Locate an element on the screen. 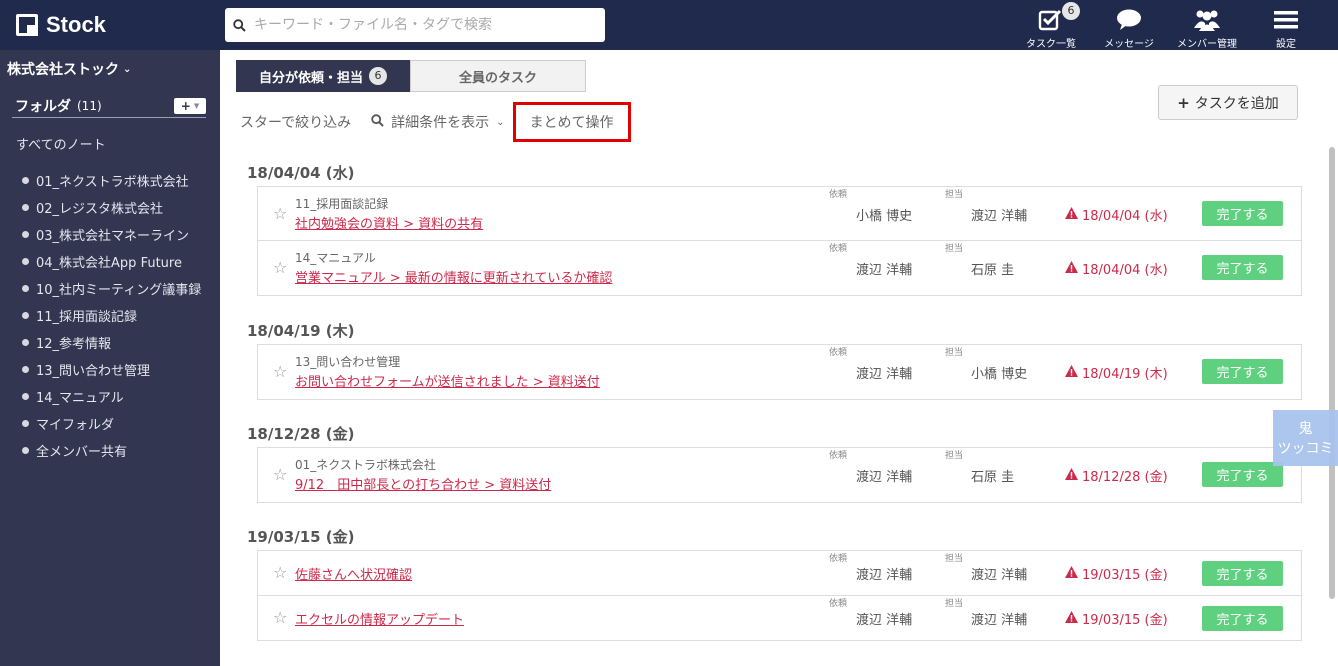 This screenshot has width=1338, height=666. group-date: 19/03/15 (金) is located at coordinates (301, 537).